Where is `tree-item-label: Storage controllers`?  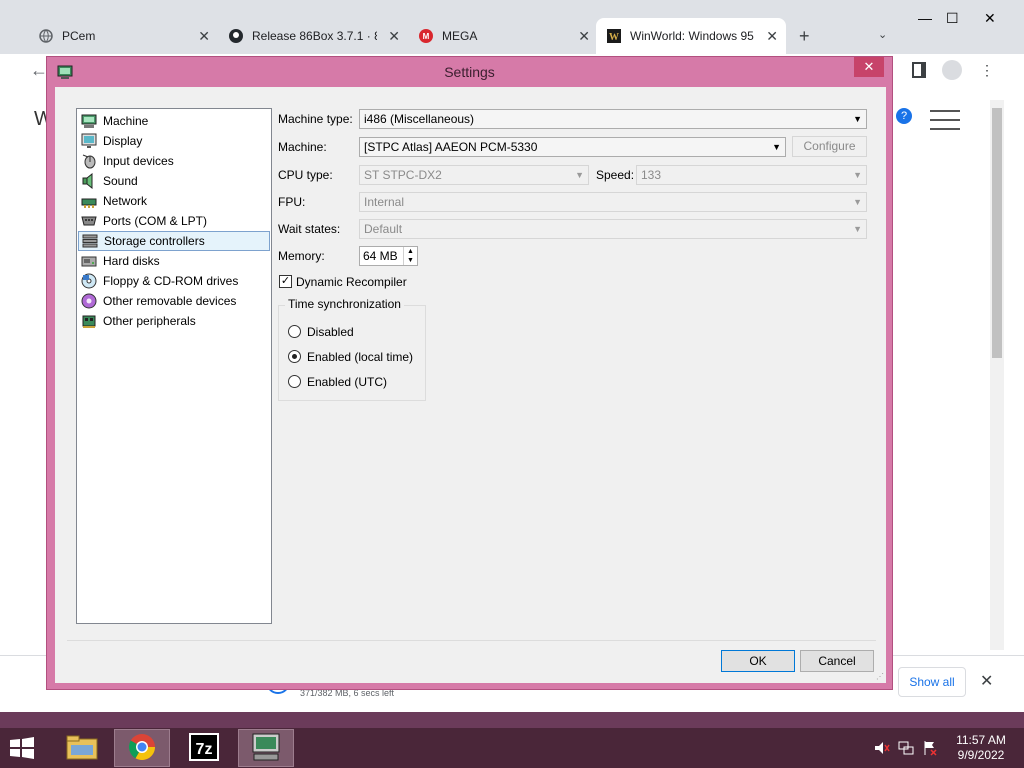
tree-item-label: Storage controllers is located at coordinates (154, 241).